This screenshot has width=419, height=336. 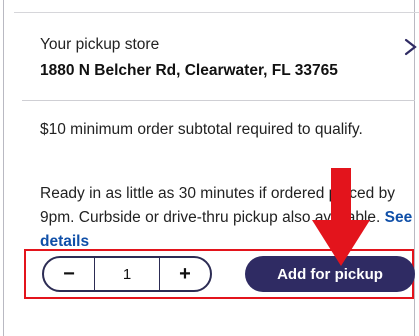 What do you see at coordinates (189, 70) in the screenshot?
I see `pickup-store-address: 1880 N Belcher Rd, Clearwater, FL 33765` at bounding box center [189, 70].